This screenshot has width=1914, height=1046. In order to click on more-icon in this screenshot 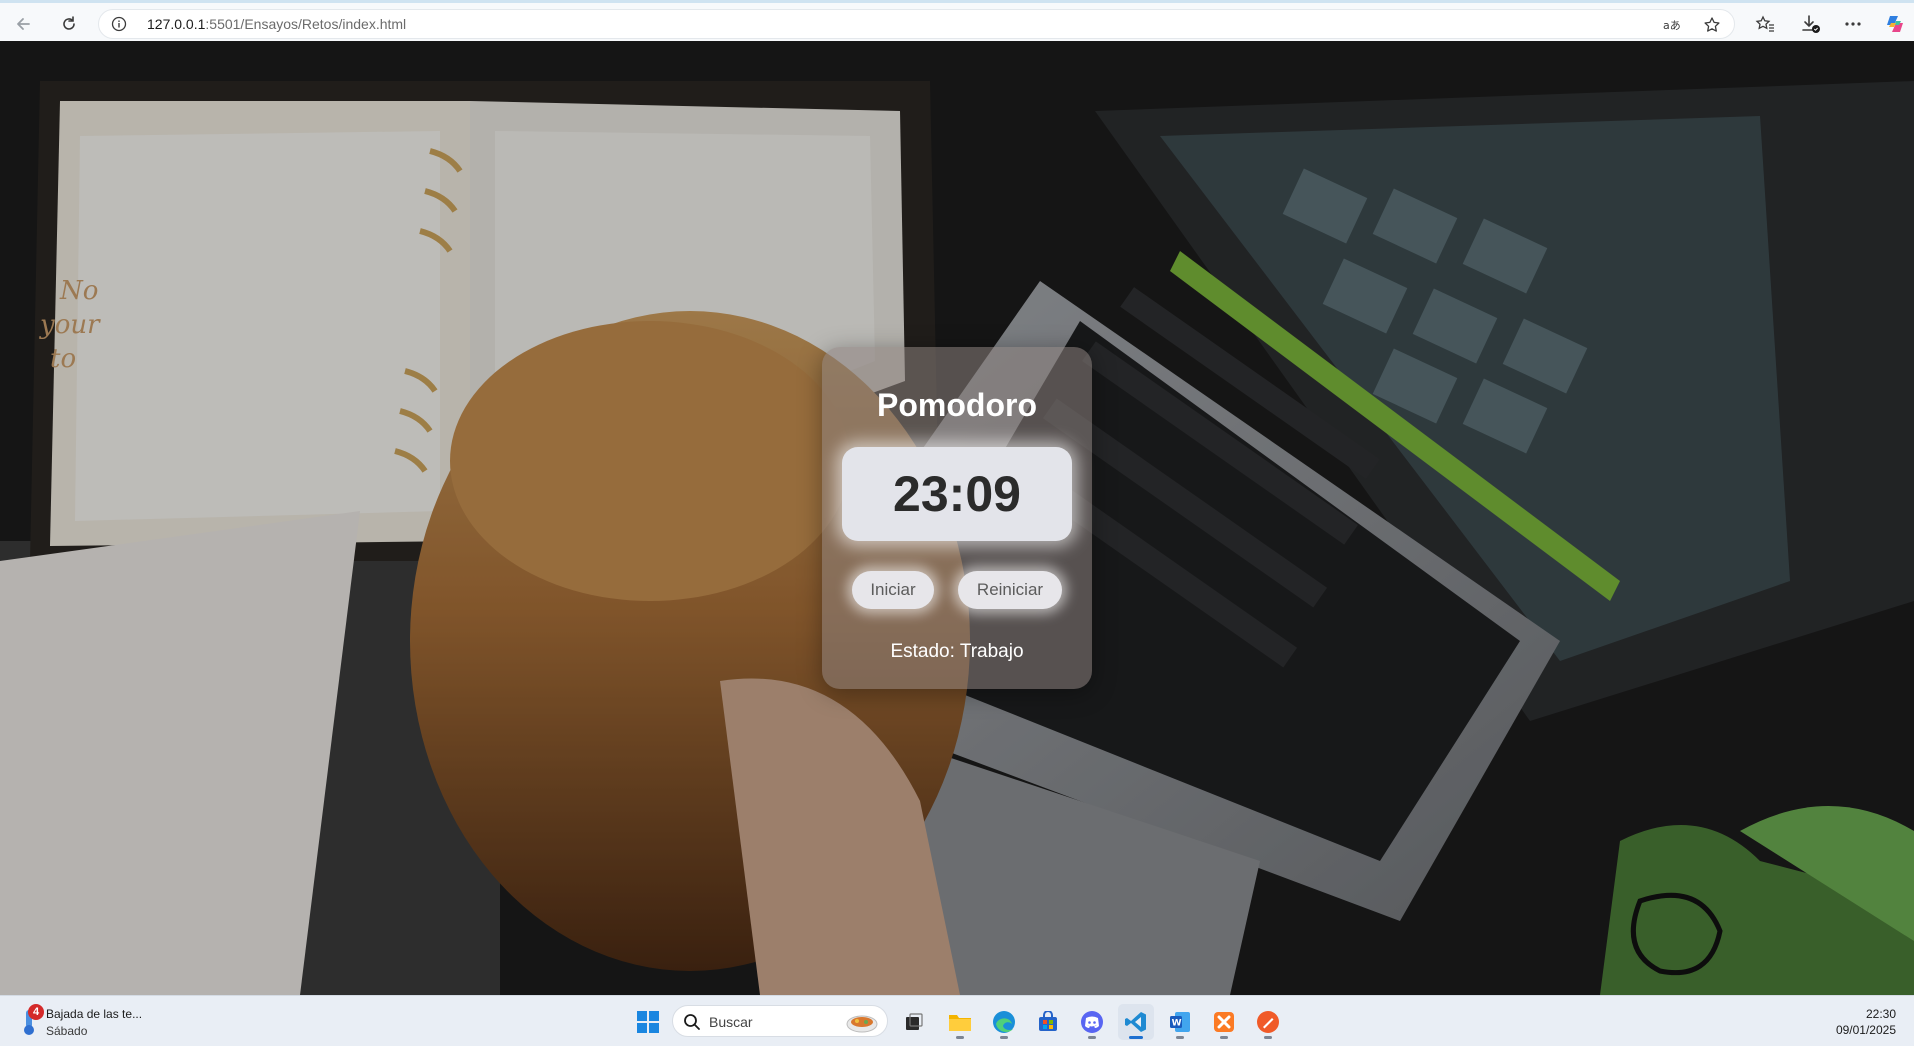, I will do `click(1853, 24)`.